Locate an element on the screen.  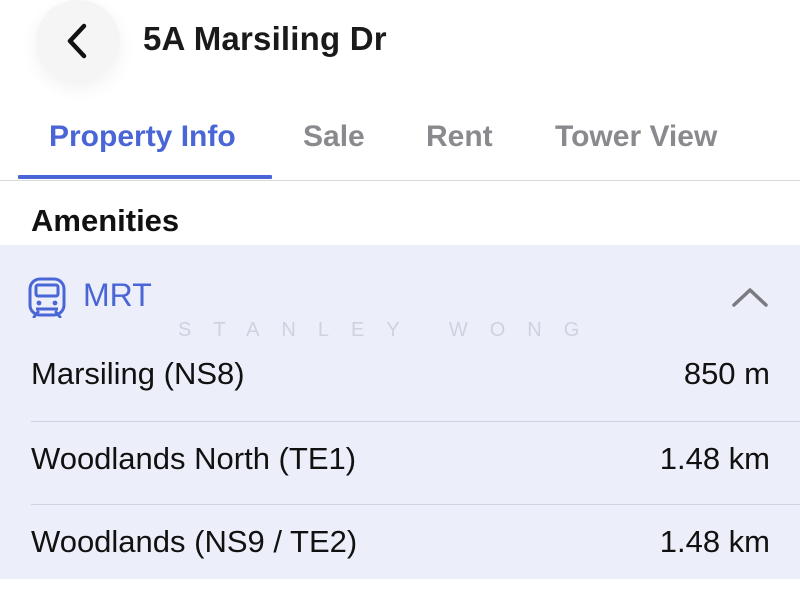
tab-property-info: Property Info is located at coordinates (142, 137).